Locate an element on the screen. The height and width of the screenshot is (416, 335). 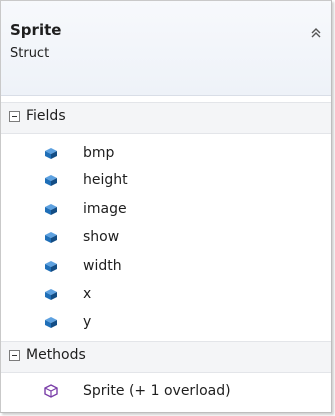
field-item-x: x is located at coordinates (166, 294).